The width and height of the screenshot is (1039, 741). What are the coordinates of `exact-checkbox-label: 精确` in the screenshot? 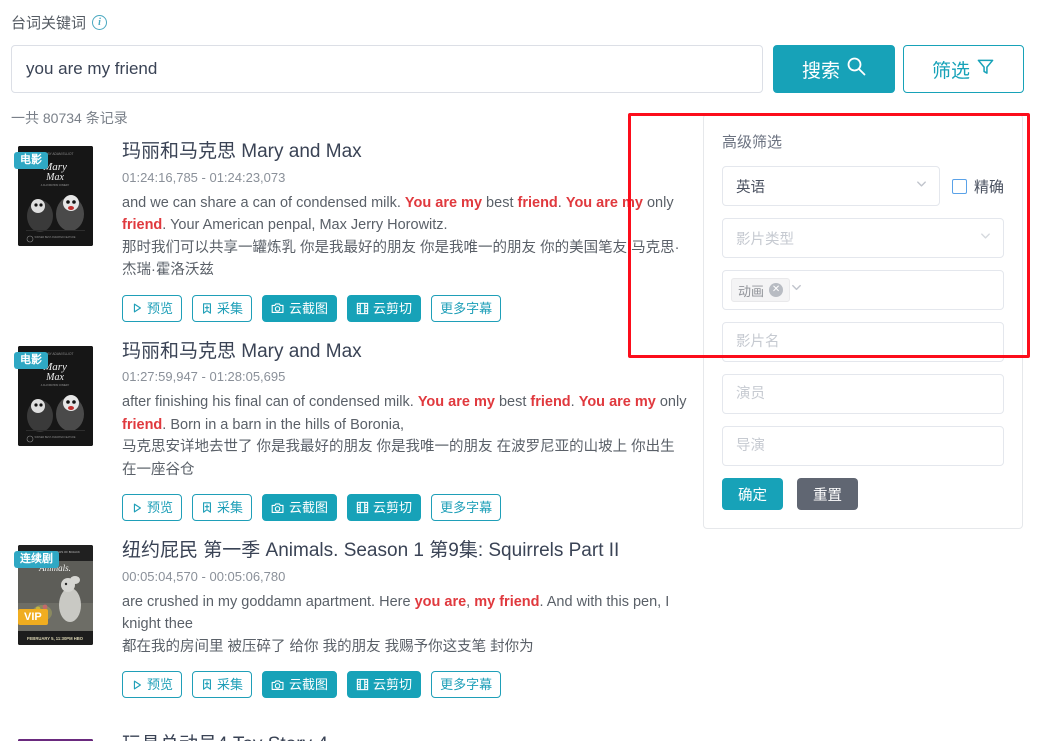 It's located at (989, 187).